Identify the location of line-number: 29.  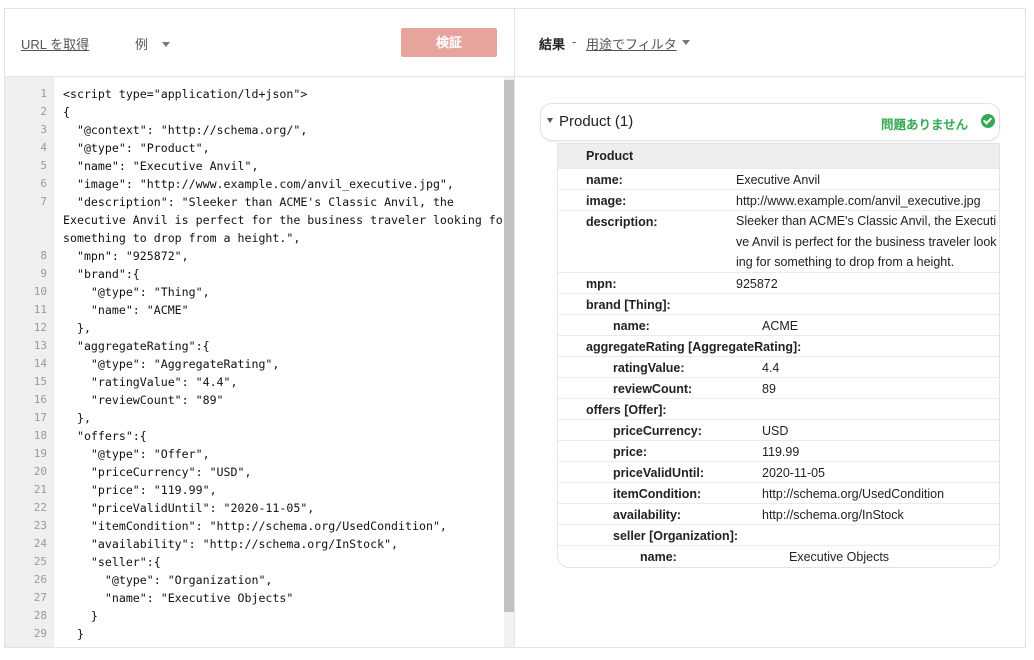
(40, 633).